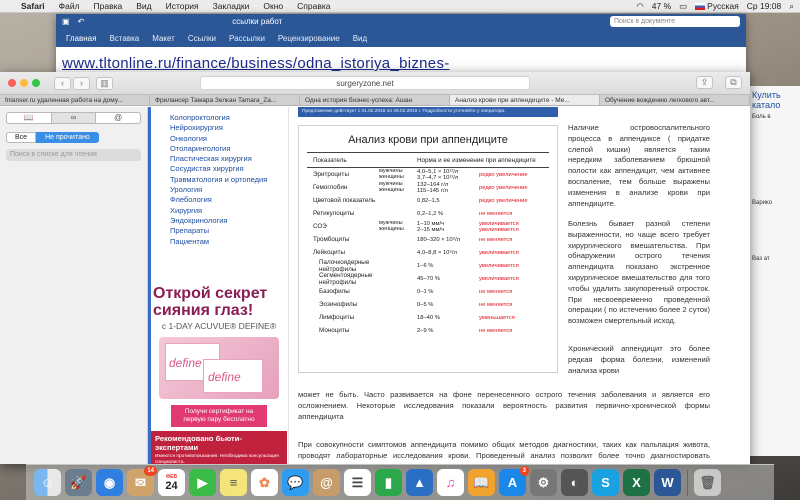 This screenshot has height=500, width=800. Describe the element at coordinates (104, 83) in the screenshot. I see `sidebar-toggle-button: ▥` at that location.